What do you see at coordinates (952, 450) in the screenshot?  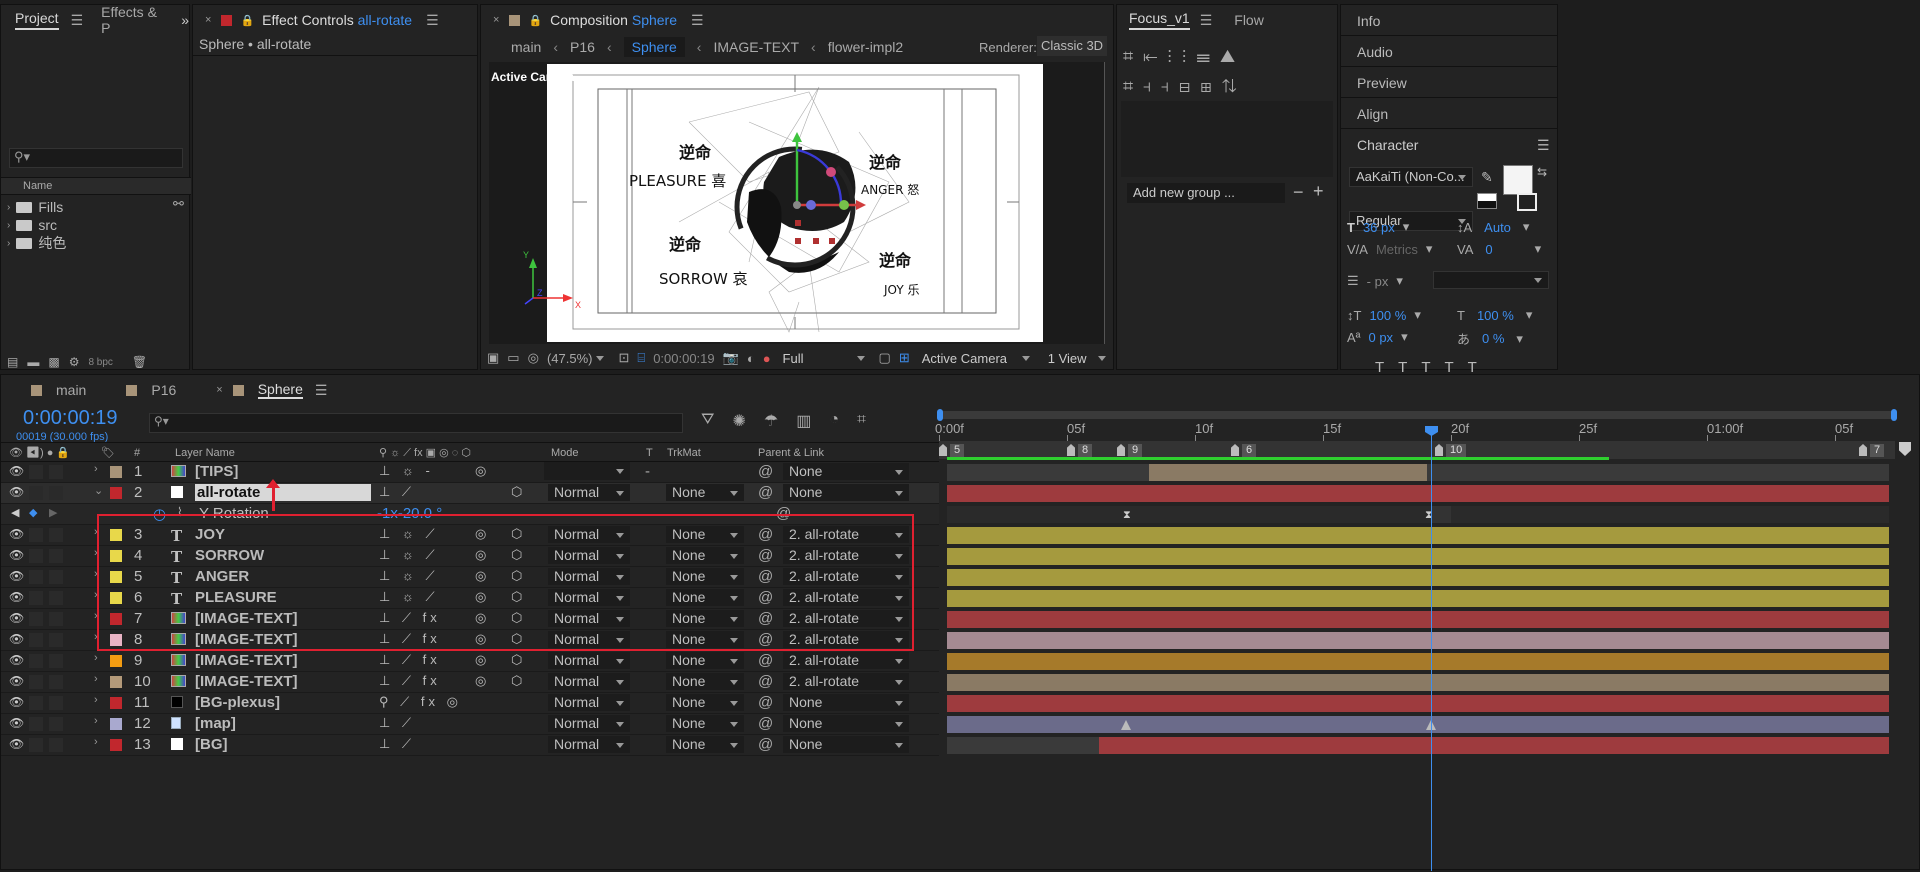 I see `comp-marker: 5` at bounding box center [952, 450].